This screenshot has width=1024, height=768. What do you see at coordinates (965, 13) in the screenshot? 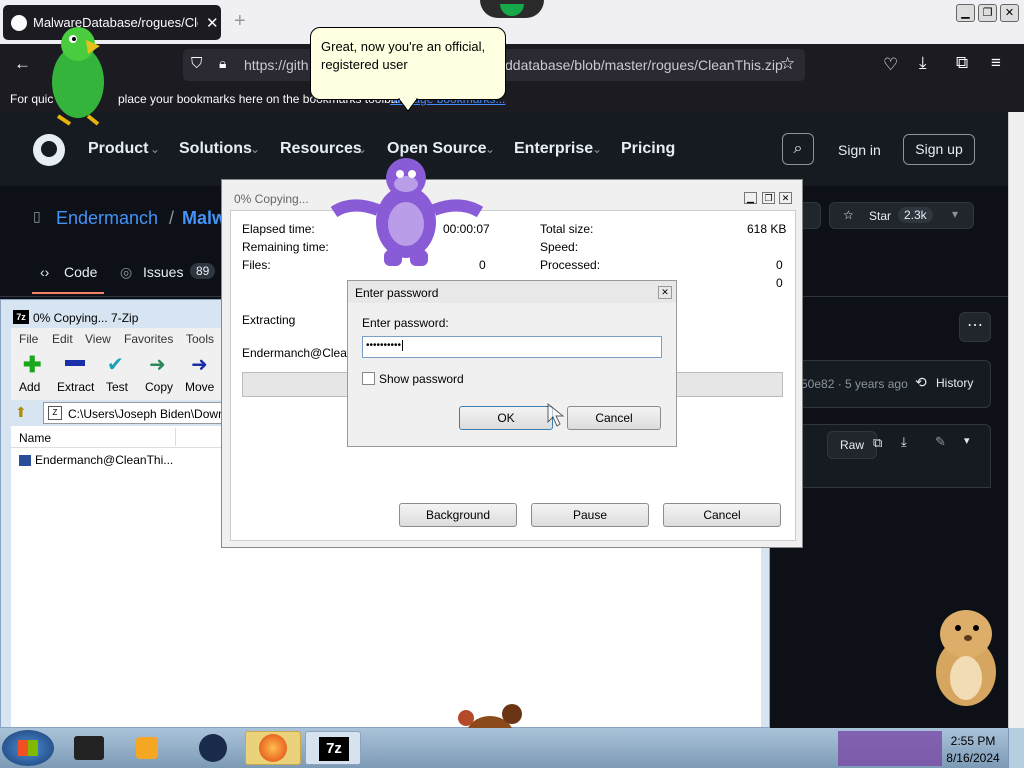
I see `minimize-button: ▁` at bounding box center [965, 13].